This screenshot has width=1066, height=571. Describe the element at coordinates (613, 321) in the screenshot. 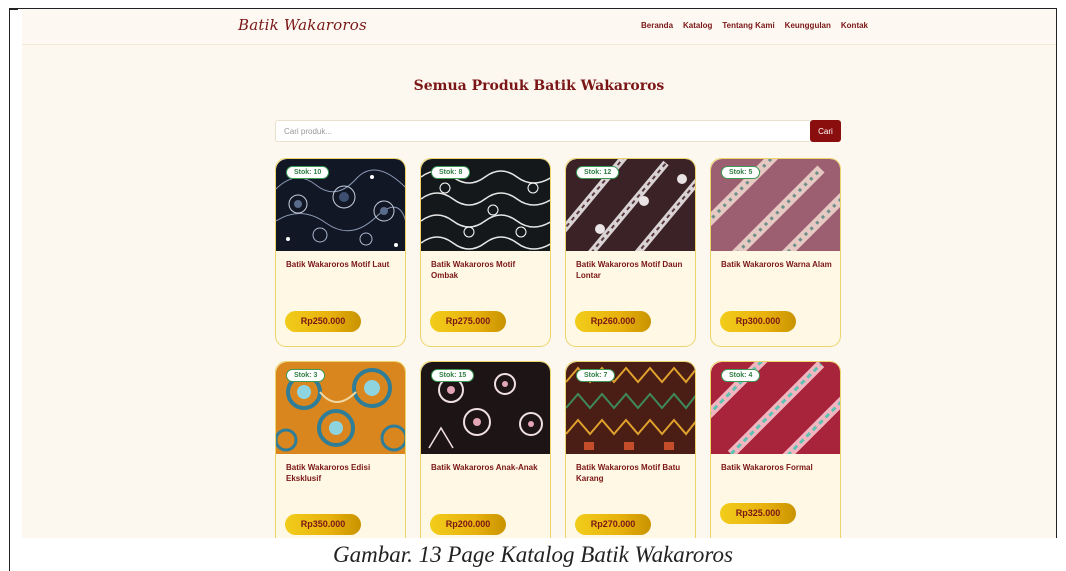

I see `price-badge: Rp260.000` at that location.